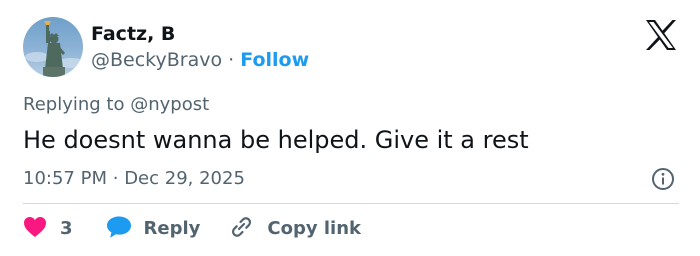 This screenshot has width=700, height=256. What do you see at coordinates (65, 178) in the screenshot?
I see `tweet-time: 10:57 PM` at bounding box center [65, 178].